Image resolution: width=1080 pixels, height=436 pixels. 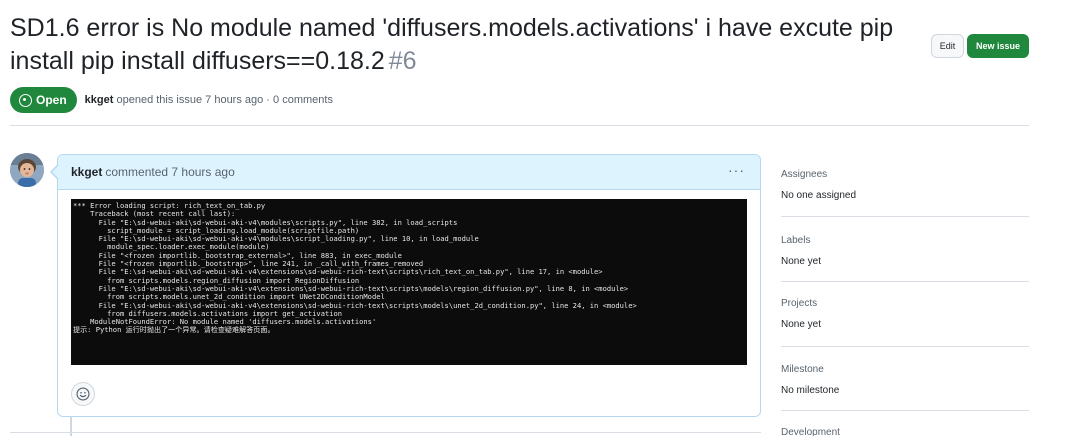 What do you see at coordinates (99, 100) in the screenshot?
I see `issue-author-link: kkget` at bounding box center [99, 100].